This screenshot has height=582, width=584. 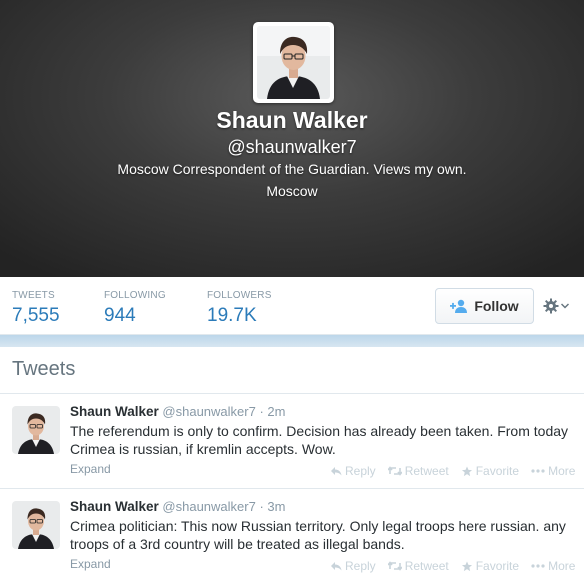 I want to click on stat-tweets: TWEETS 7,555, so click(x=36, y=308).